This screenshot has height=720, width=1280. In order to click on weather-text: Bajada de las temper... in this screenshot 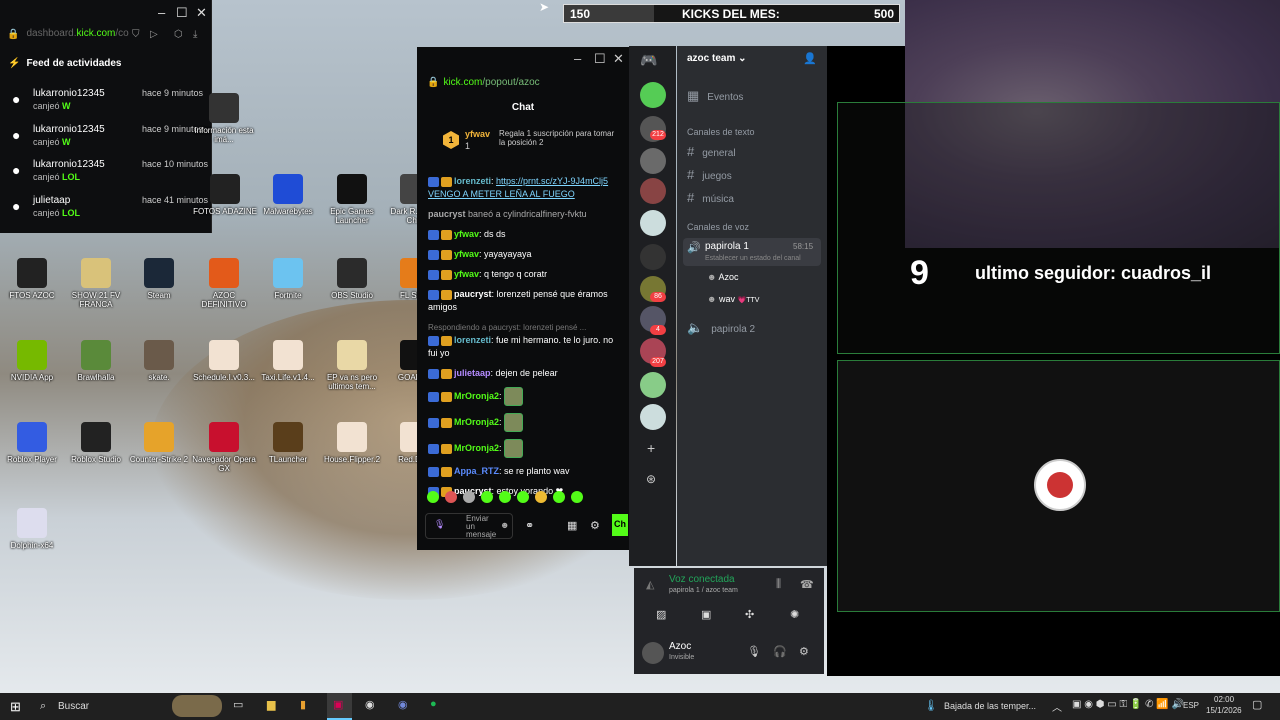, I will do `click(990, 706)`.